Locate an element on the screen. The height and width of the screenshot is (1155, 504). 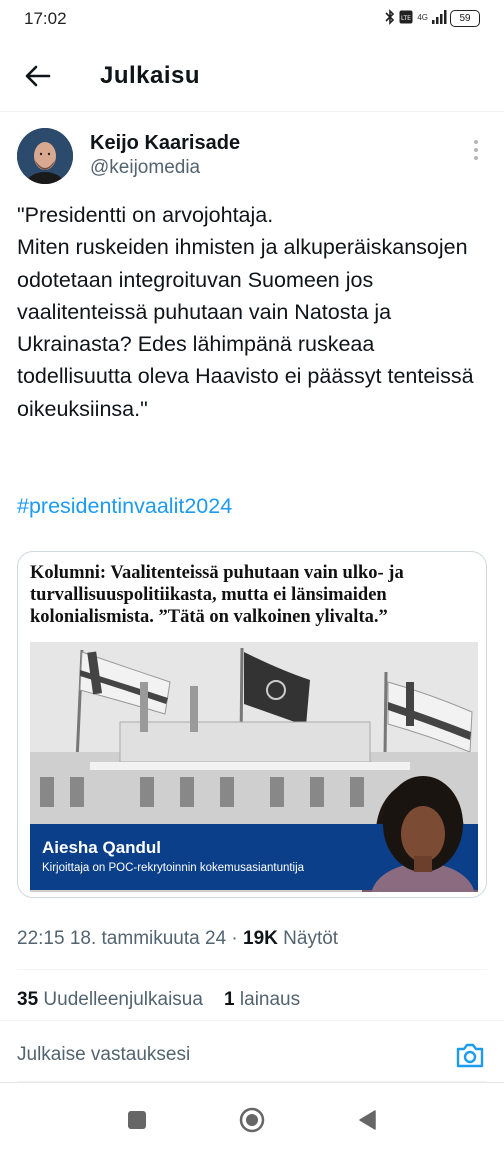
avatar is located at coordinates (45, 156).